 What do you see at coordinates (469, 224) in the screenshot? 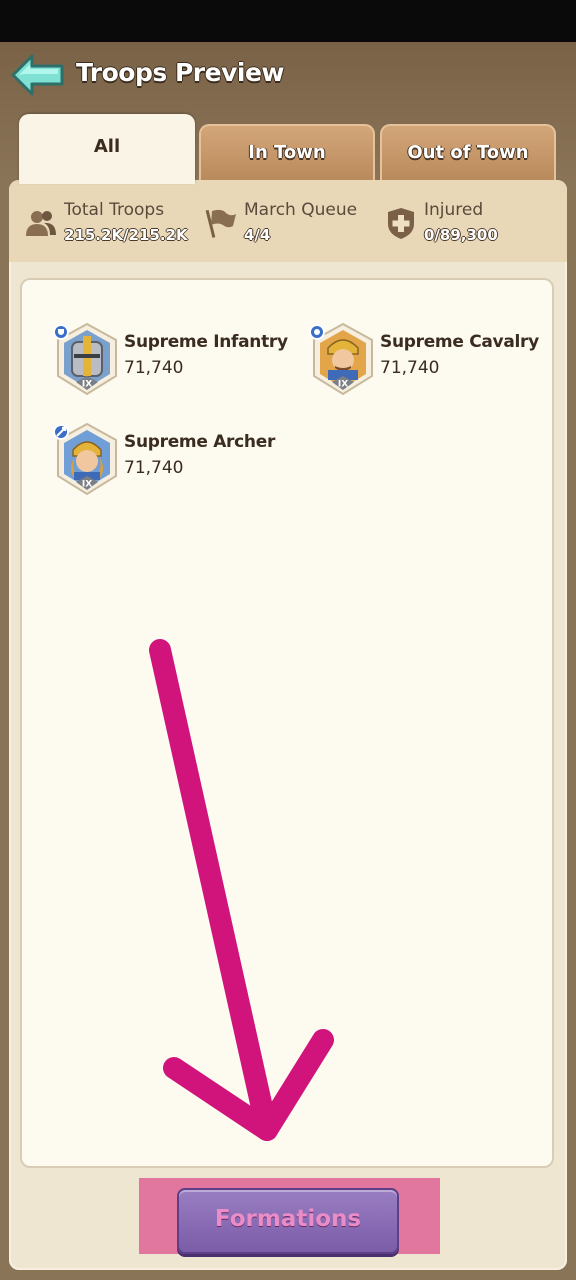
I see `stat-injured: Injured 0/89,300` at bounding box center [469, 224].